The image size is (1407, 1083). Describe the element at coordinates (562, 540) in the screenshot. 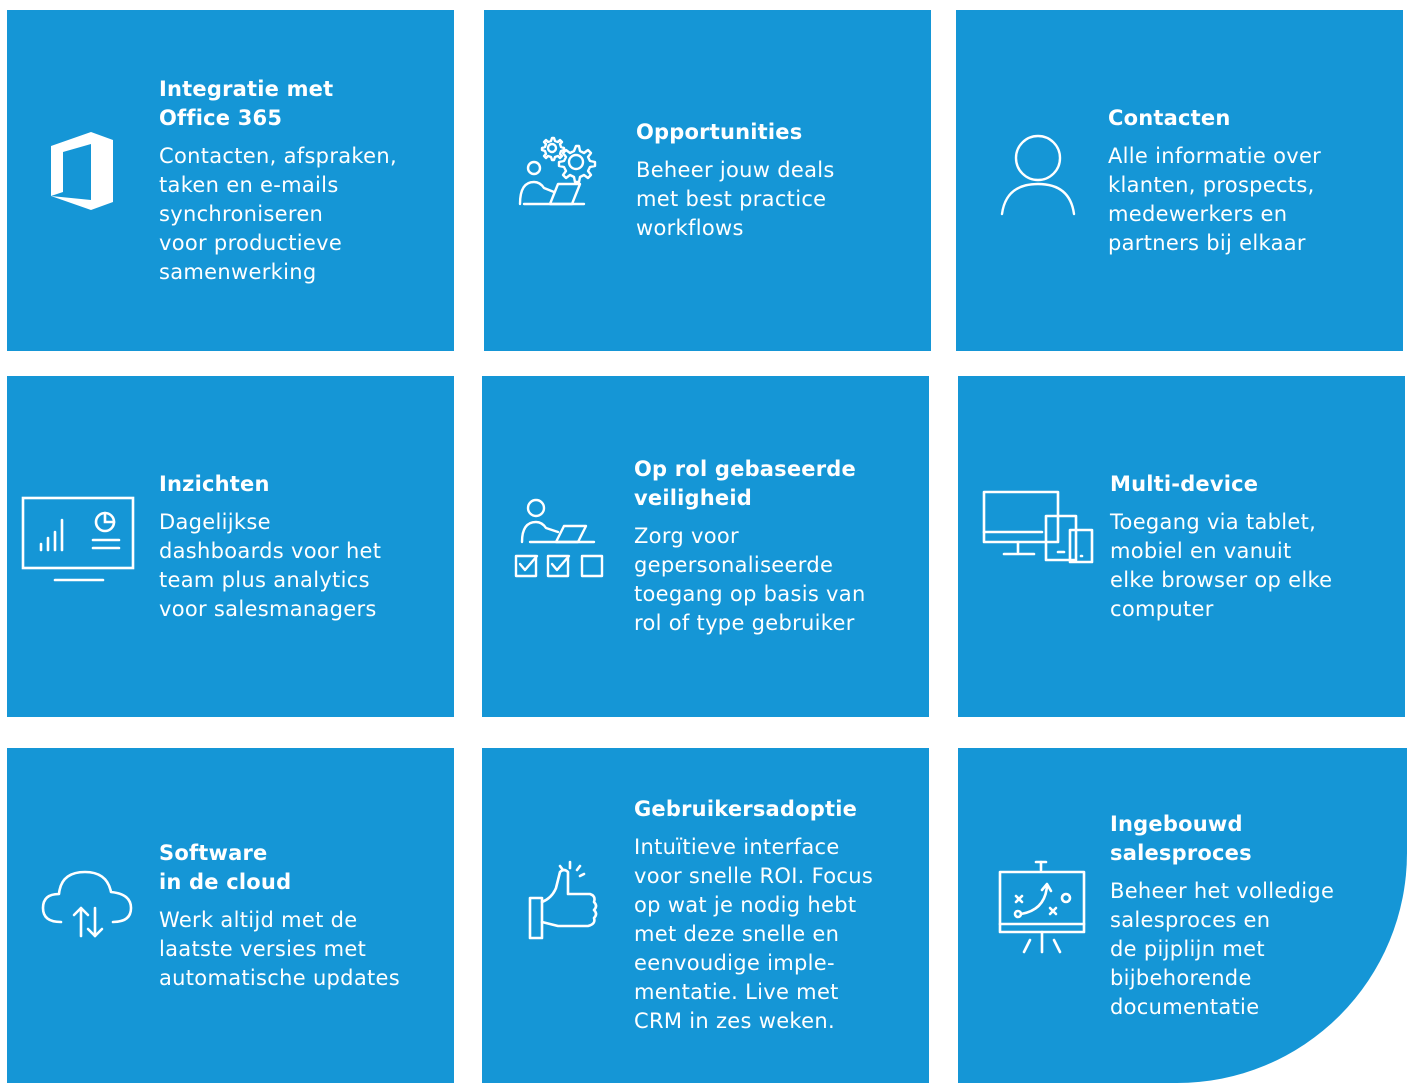

I see `person-checkboxes-icon` at that location.